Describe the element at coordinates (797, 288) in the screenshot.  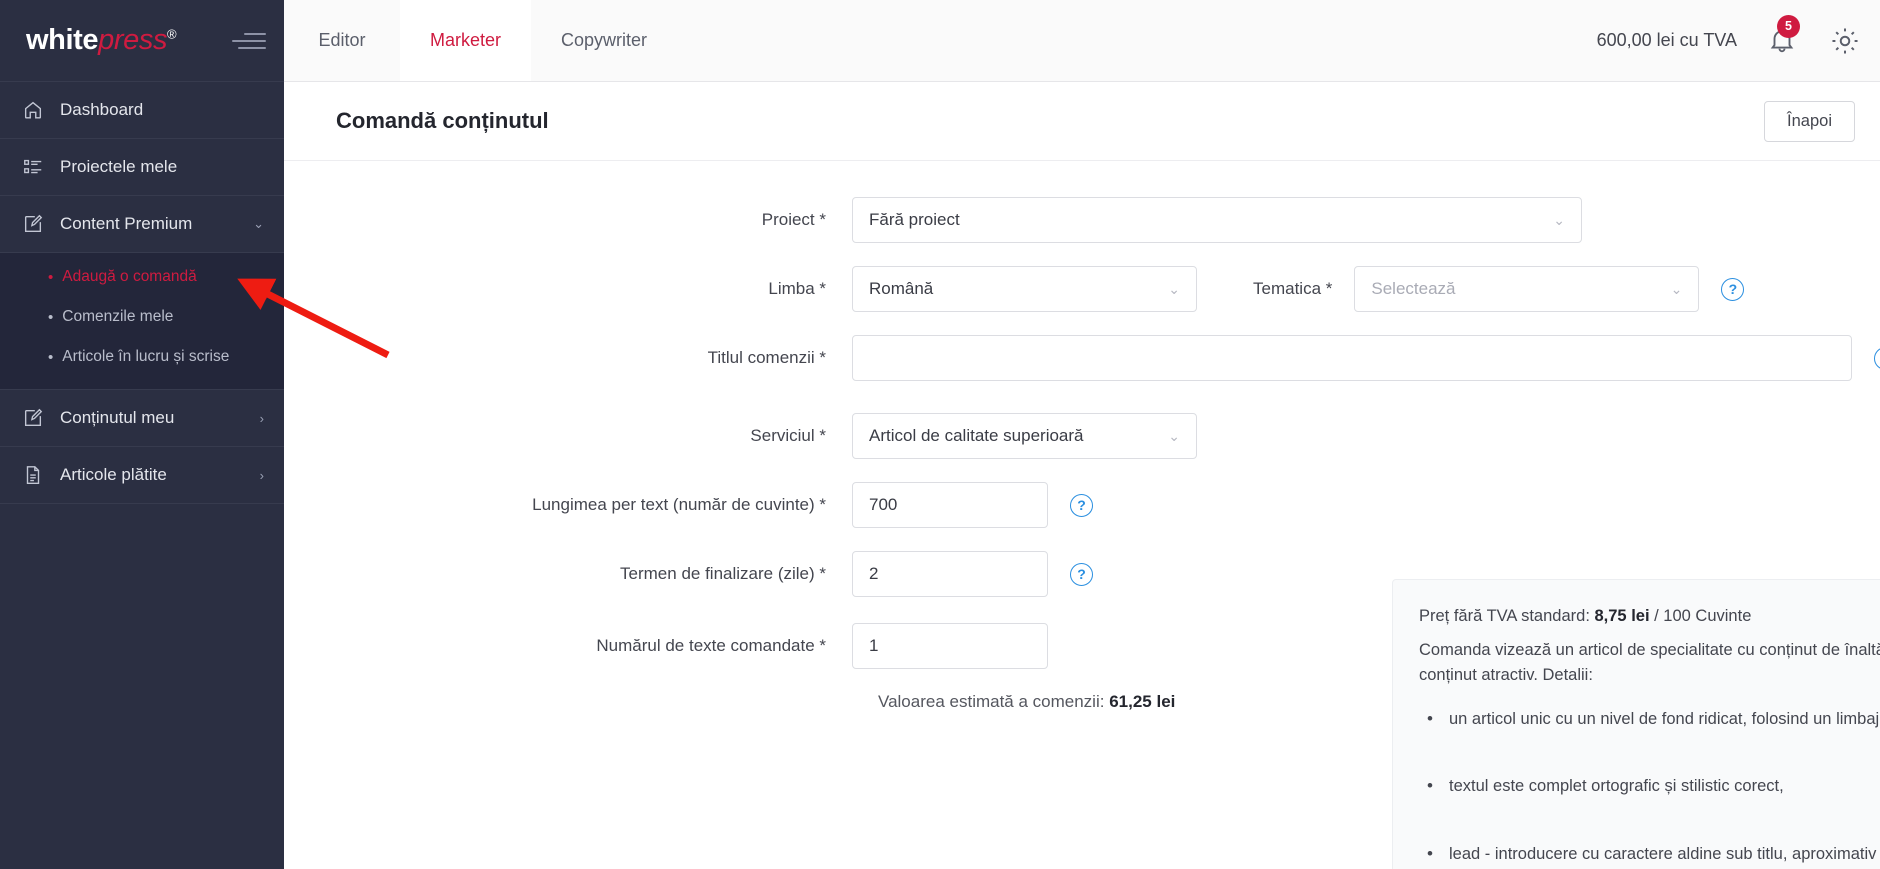
I see `language-label: Limba *` at that location.